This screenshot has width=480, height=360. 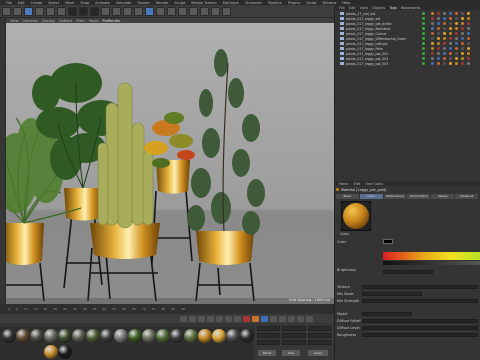 What do you see at coordinates (171, 11) in the screenshot?
I see `subdivision-icon` at bounding box center [171, 11].